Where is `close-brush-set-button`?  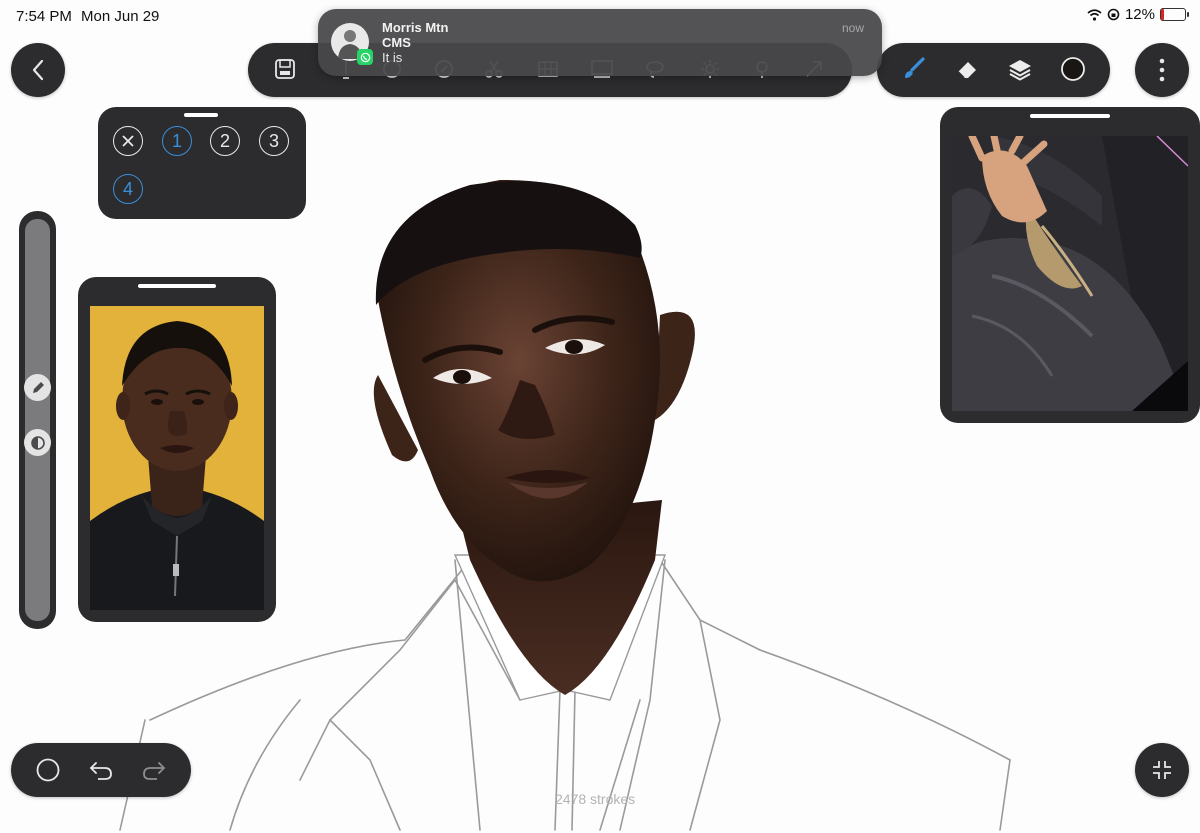 close-brush-set-button is located at coordinates (128, 141).